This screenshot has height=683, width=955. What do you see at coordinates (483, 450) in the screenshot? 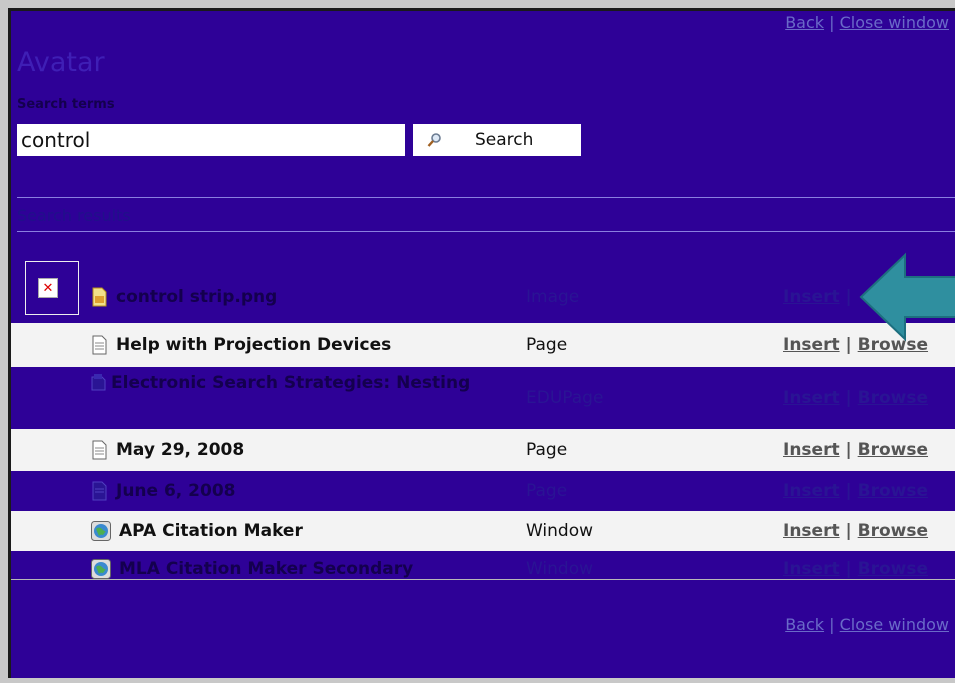
I see `result-row: May 29, 2008 Page Insert | Browse` at bounding box center [483, 450].